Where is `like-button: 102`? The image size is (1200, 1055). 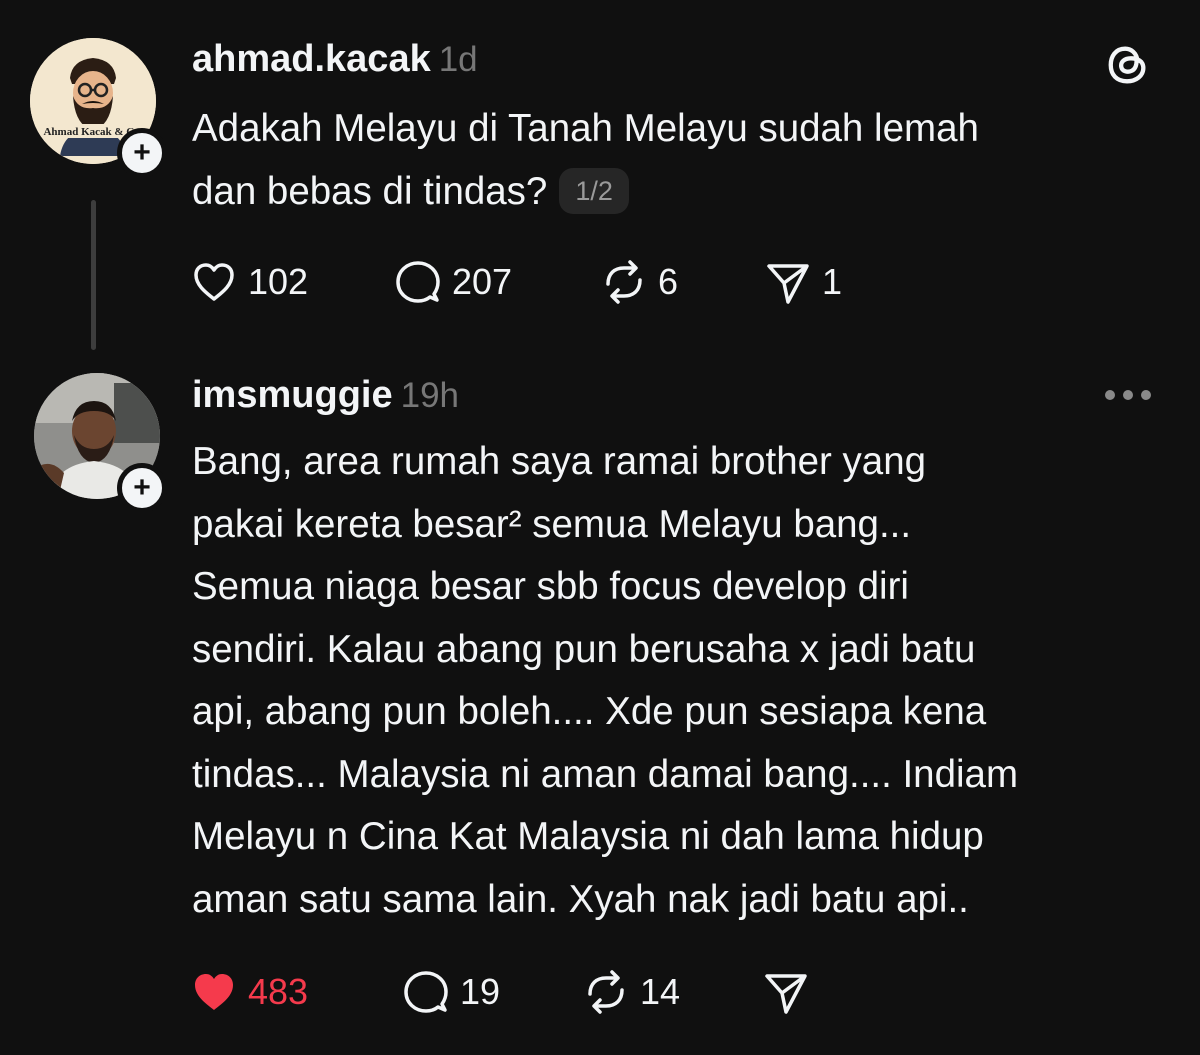 like-button: 102 is located at coordinates (249, 282).